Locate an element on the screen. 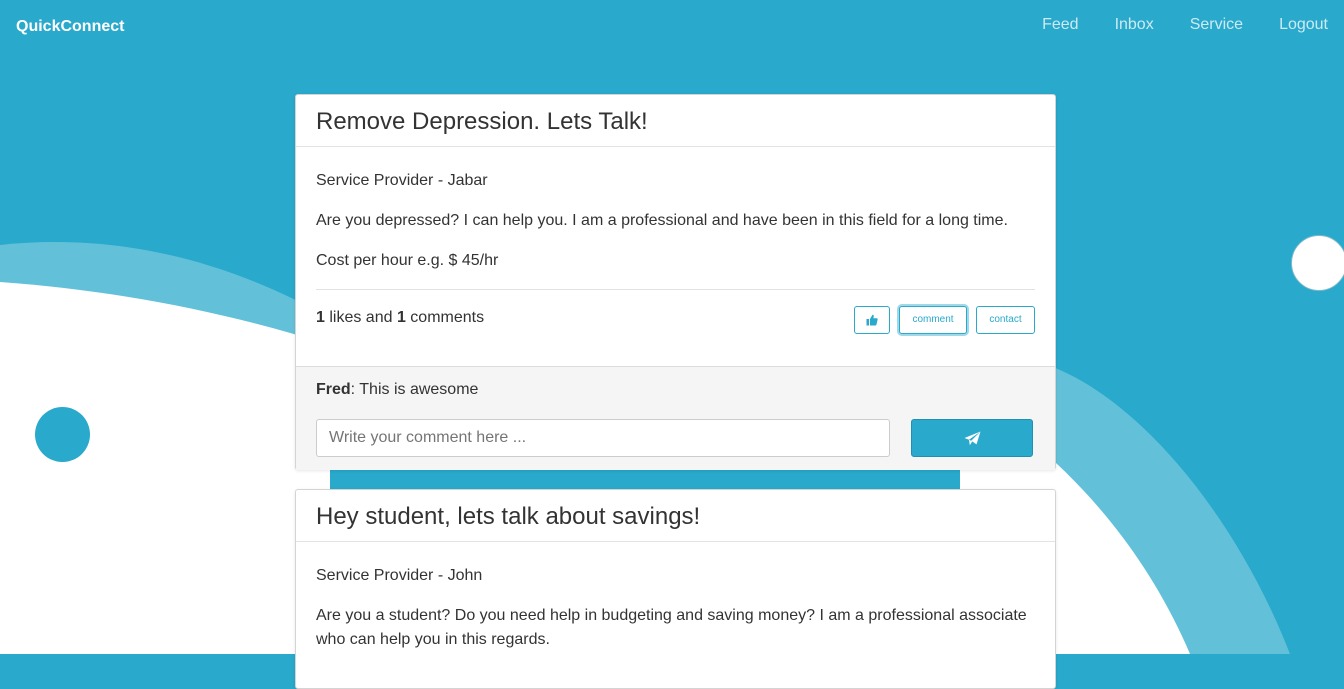  post-title: Hey student, lets talk about savings! is located at coordinates (508, 516).